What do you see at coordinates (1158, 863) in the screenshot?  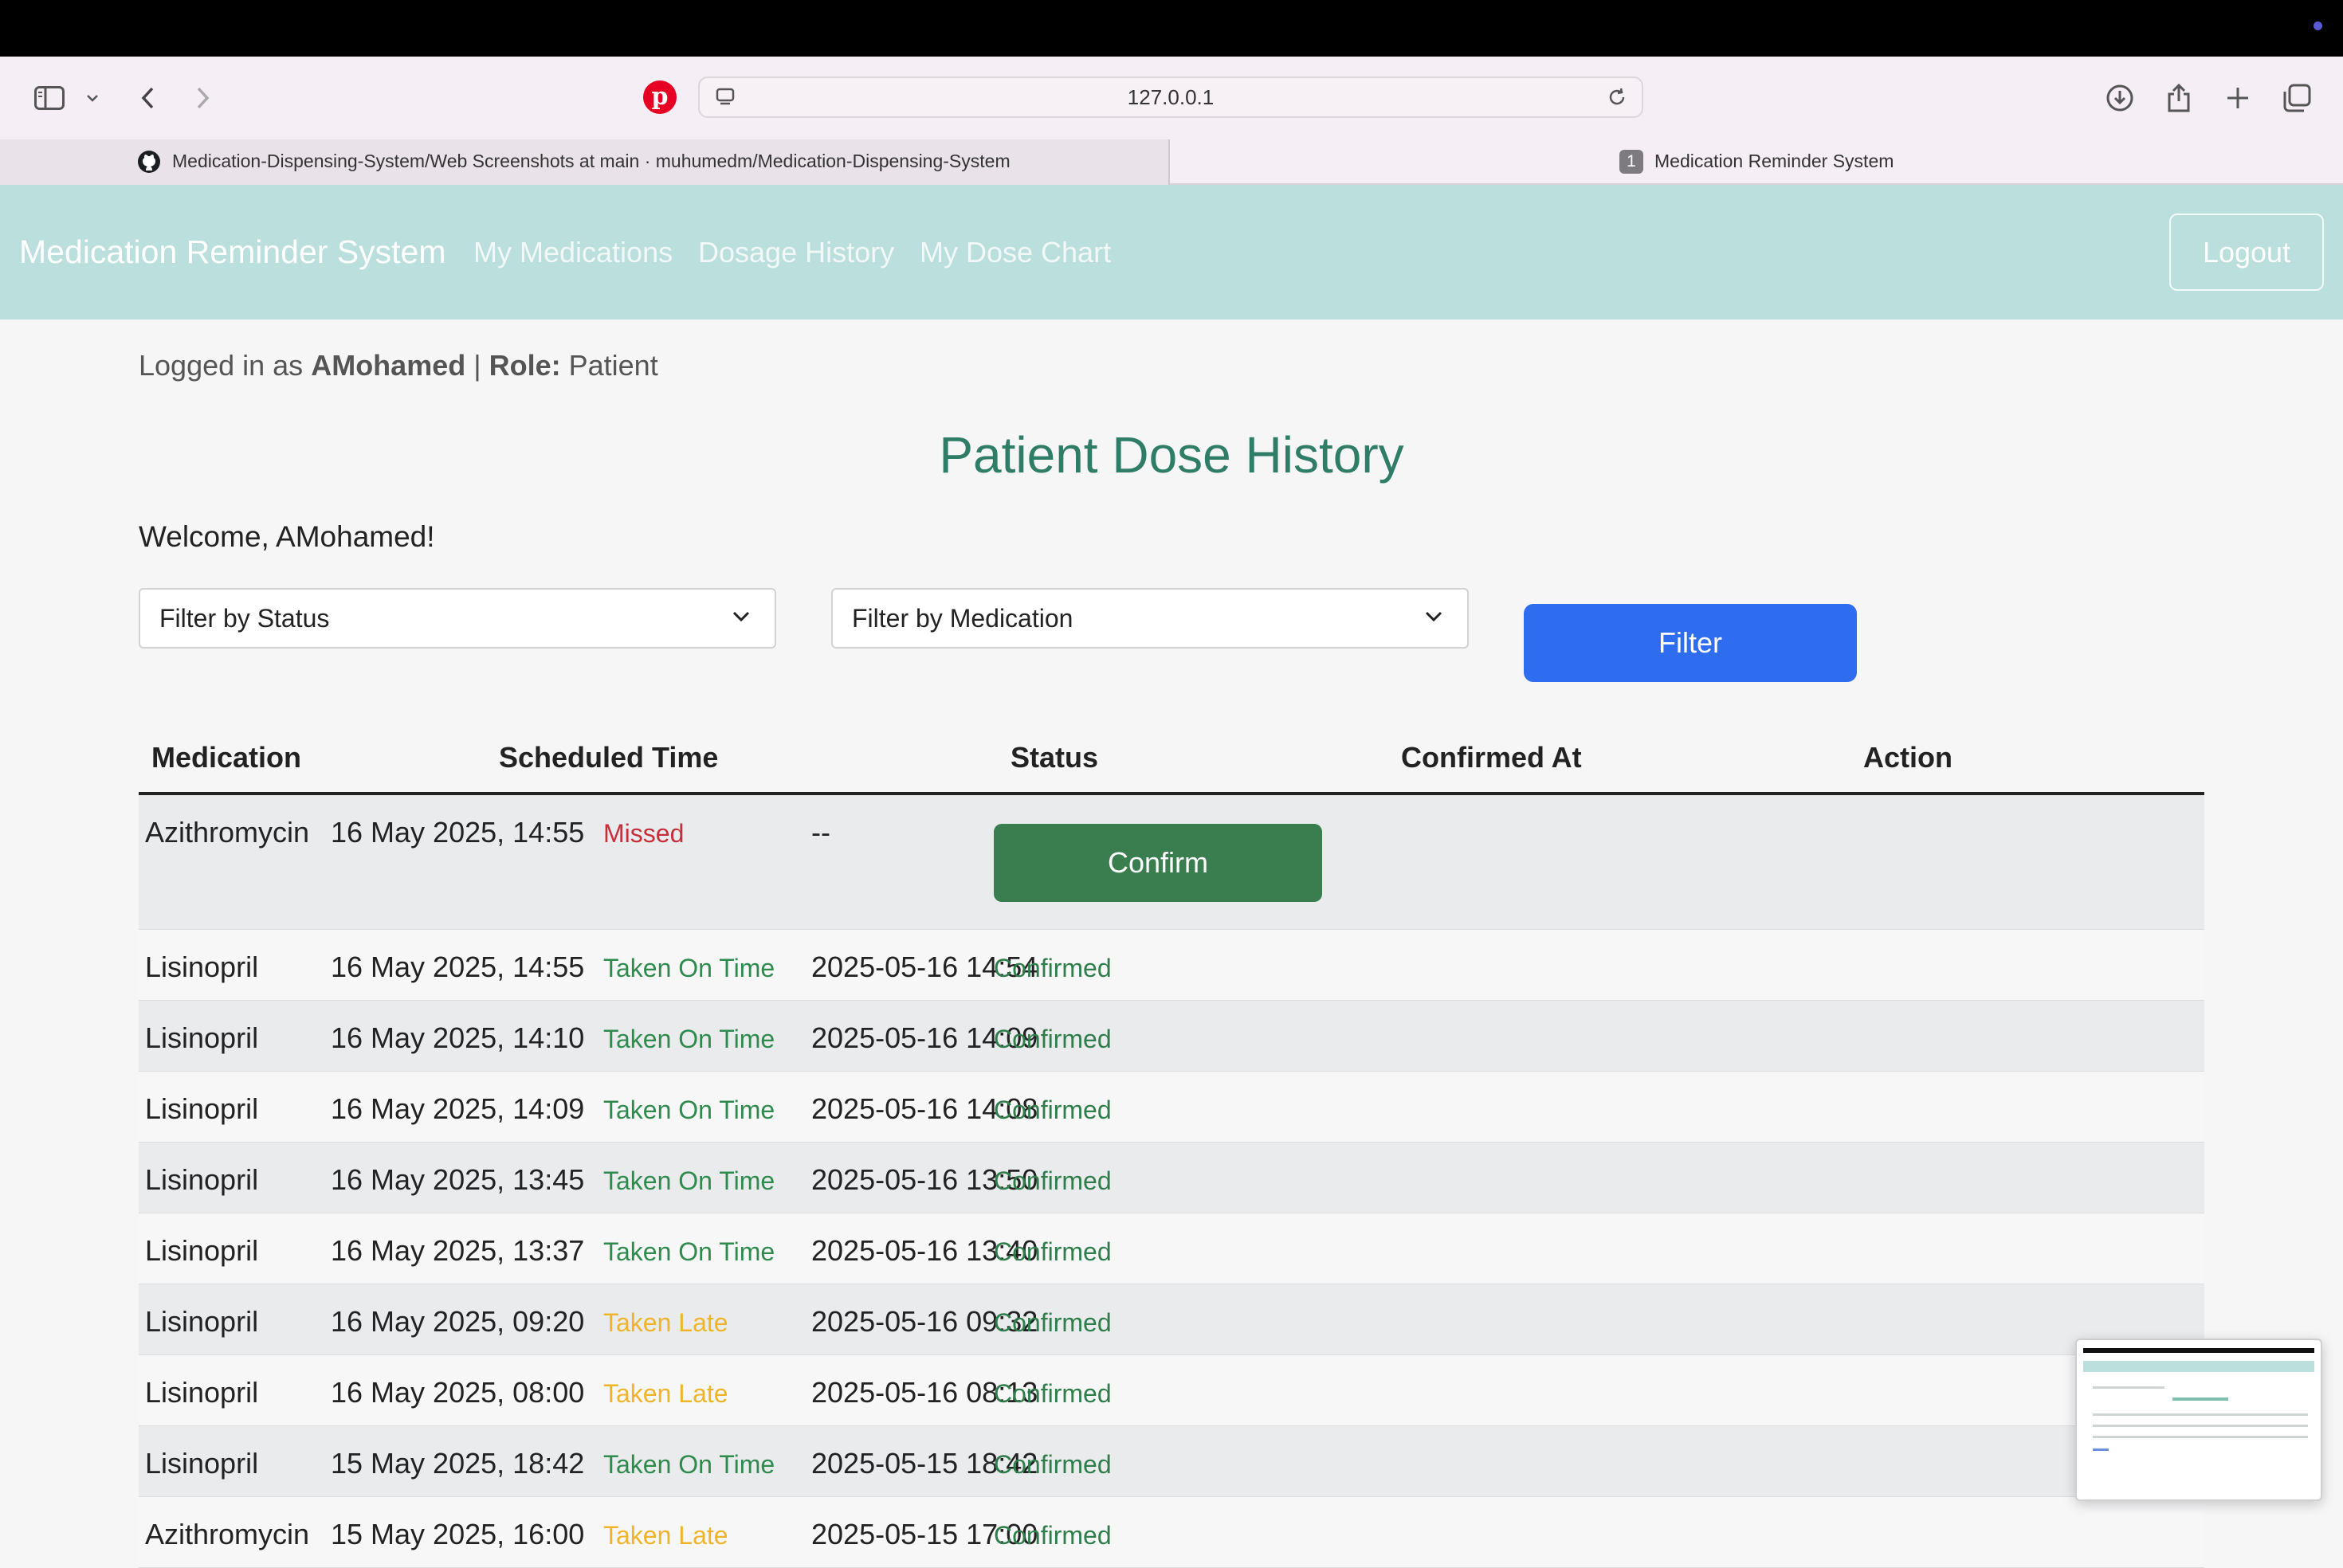 I see `confirm-dose-button: Confirm` at bounding box center [1158, 863].